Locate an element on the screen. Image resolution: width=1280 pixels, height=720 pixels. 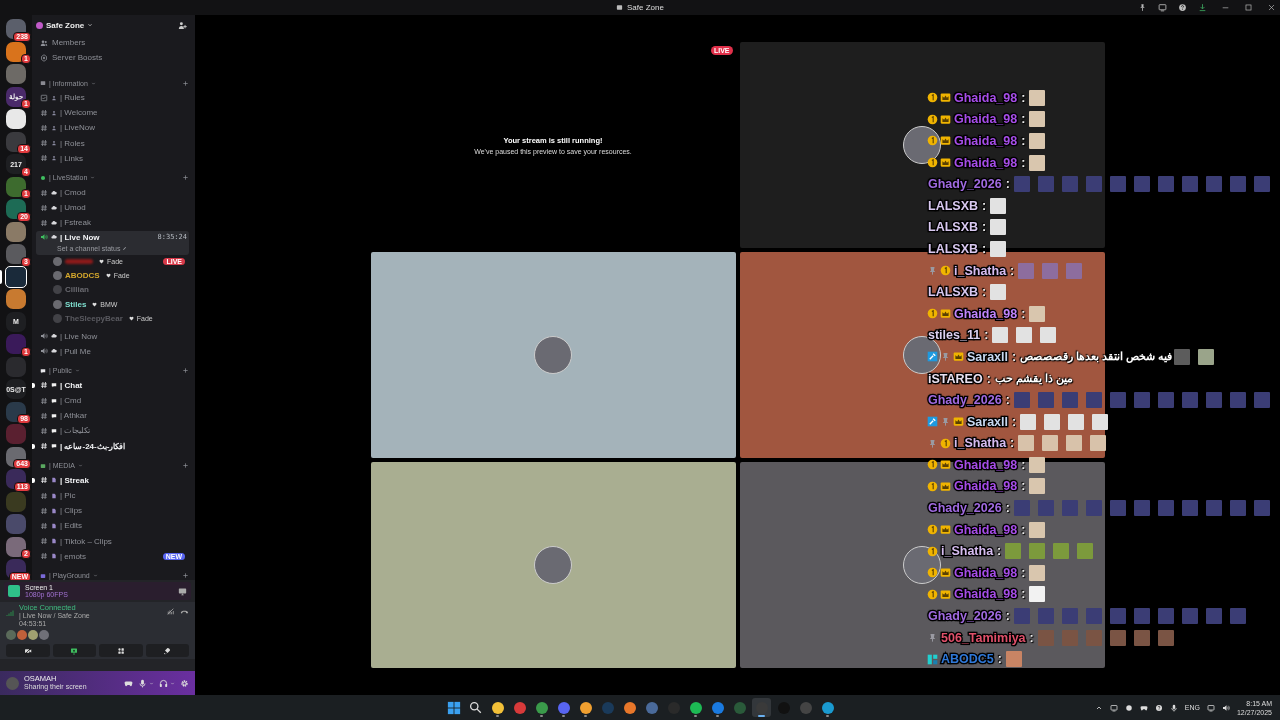
channel-item: | Fstreak is located at coordinates (112, 223).